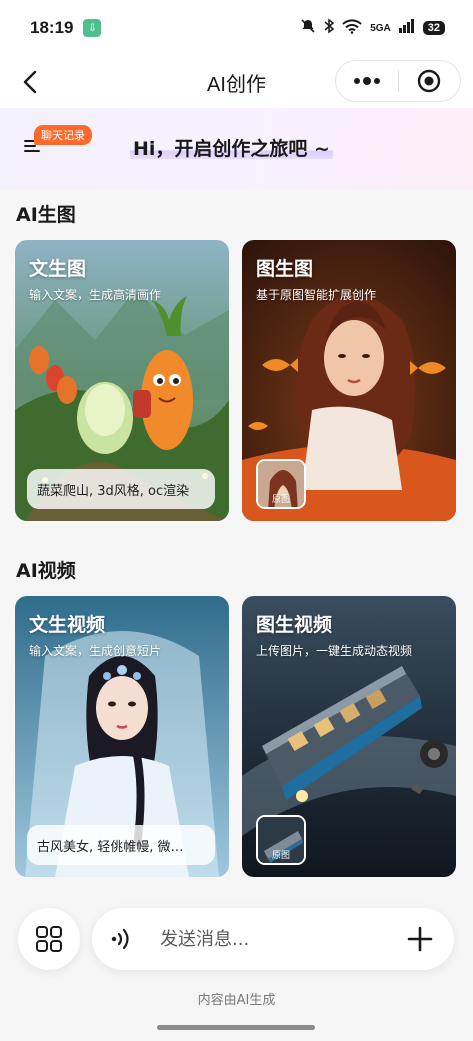 The height and width of the screenshot is (1041, 473). What do you see at coordinates (316, 295) in the screenshot?
I see `card-subtitle: 基于原图智能扩展创作` at bounding box center [316, 295].